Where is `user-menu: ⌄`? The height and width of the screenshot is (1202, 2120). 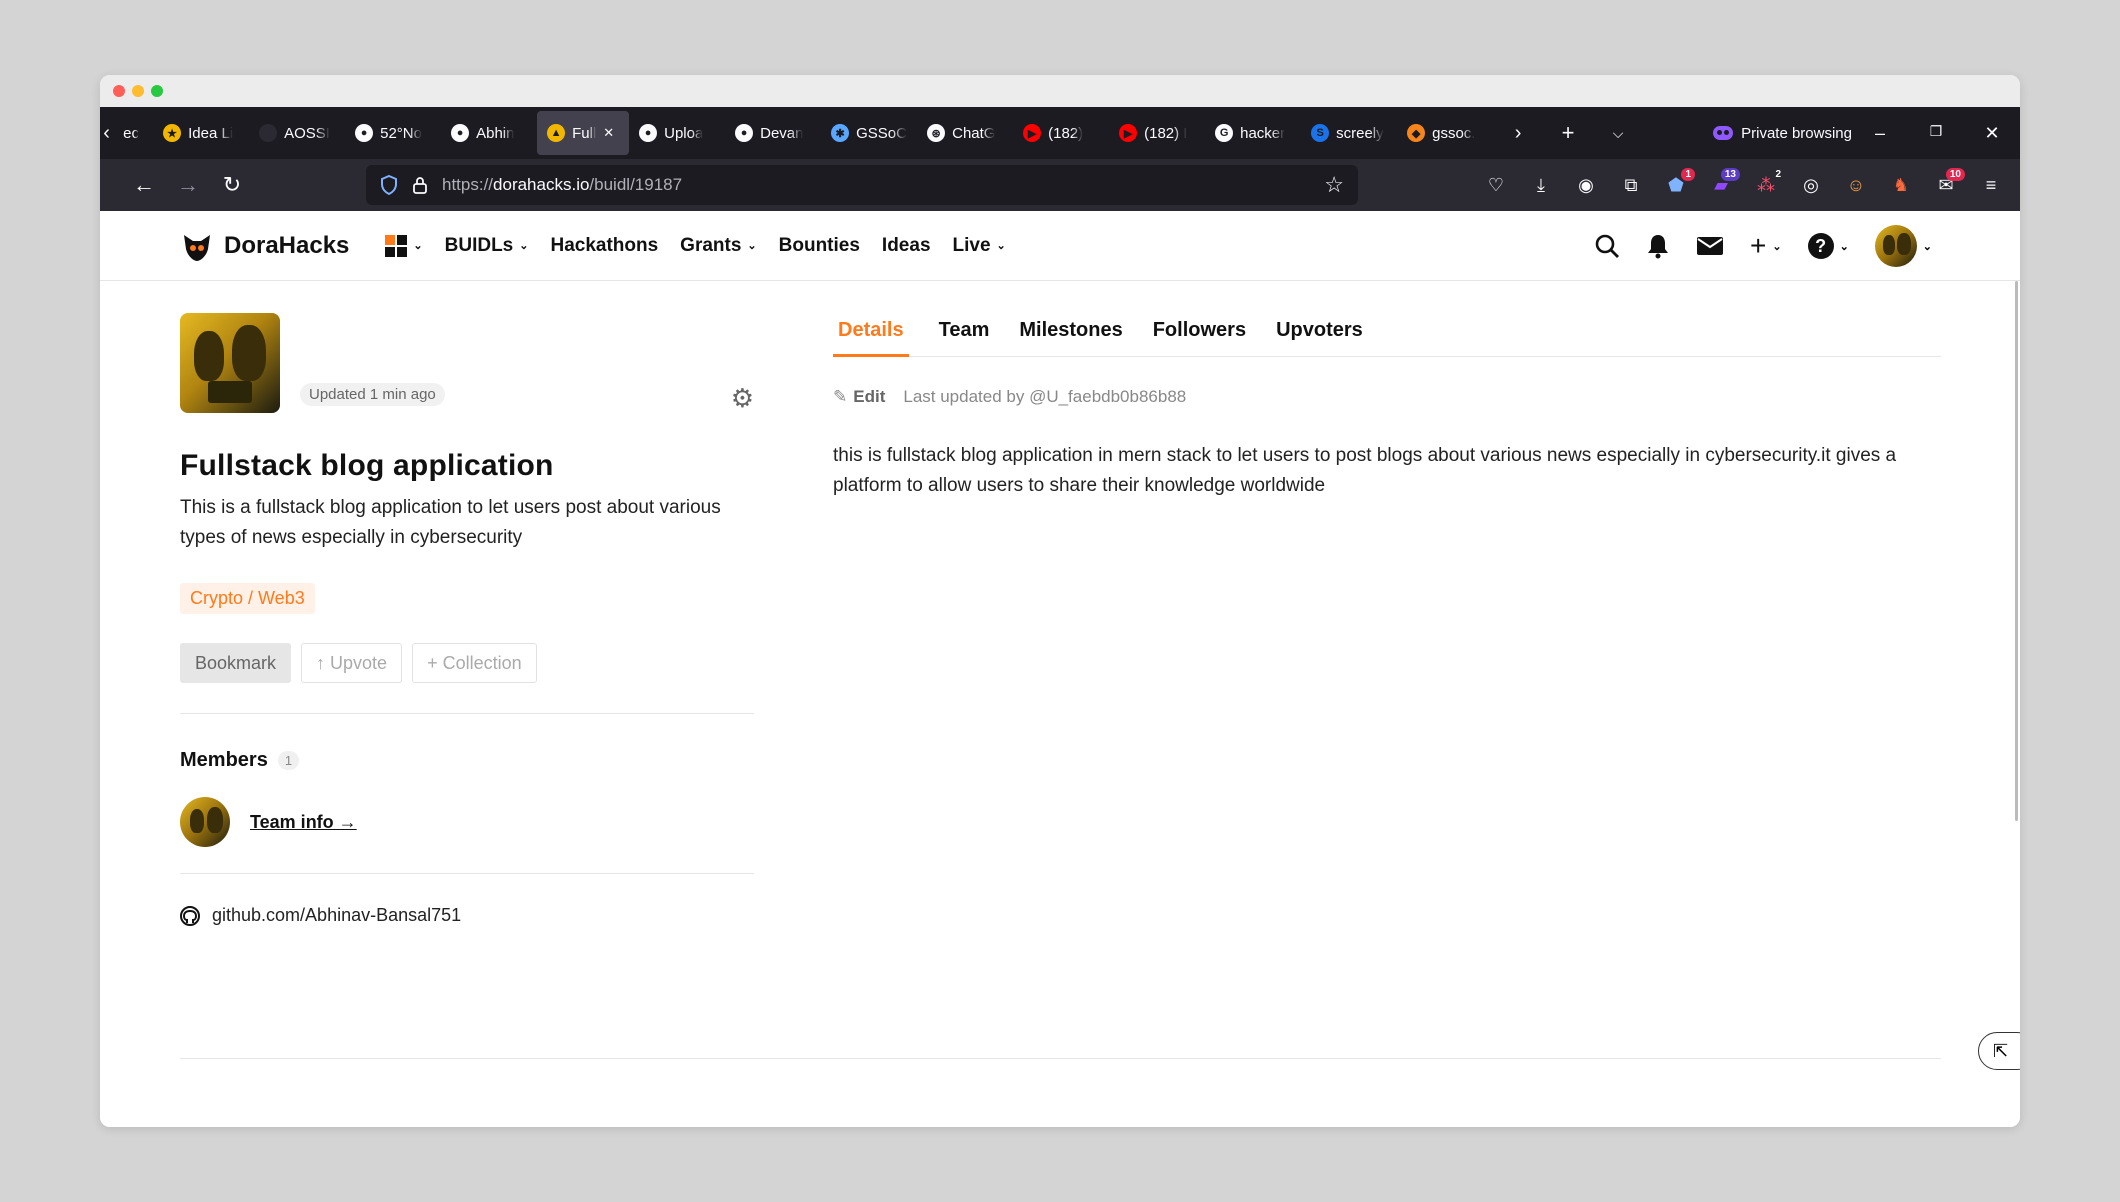 user-menu: ⌄ is located at coordinates (1903, 246).